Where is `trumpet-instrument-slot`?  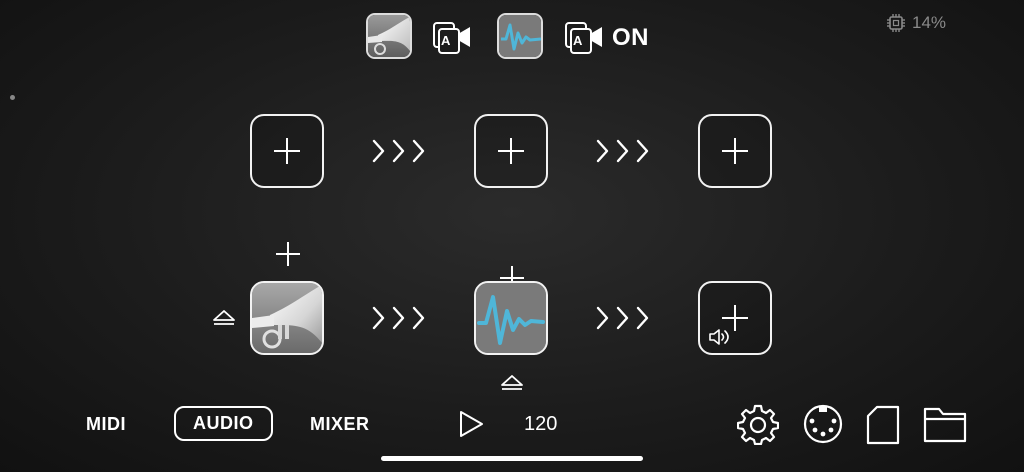 trumpet-instrument-slot is located at coordinates (287, 318).